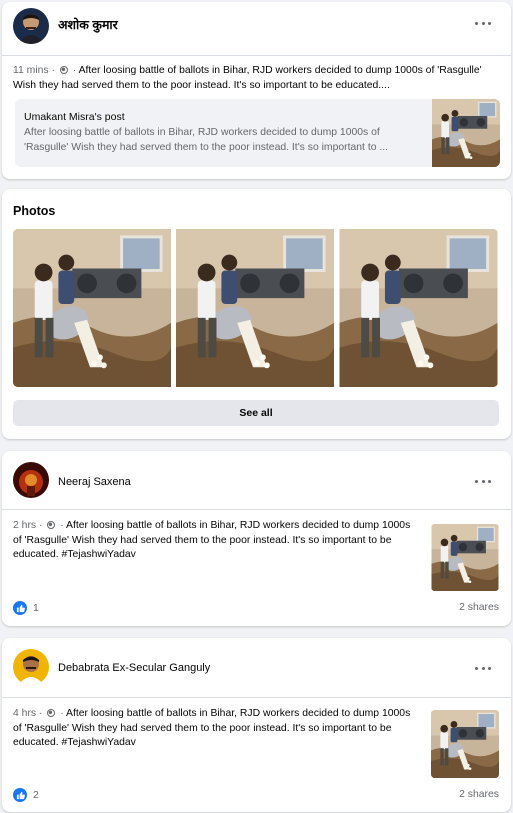 The image size is (513, 813). I want to click on author-name: Neeraj Saxena, so click(94, 482).